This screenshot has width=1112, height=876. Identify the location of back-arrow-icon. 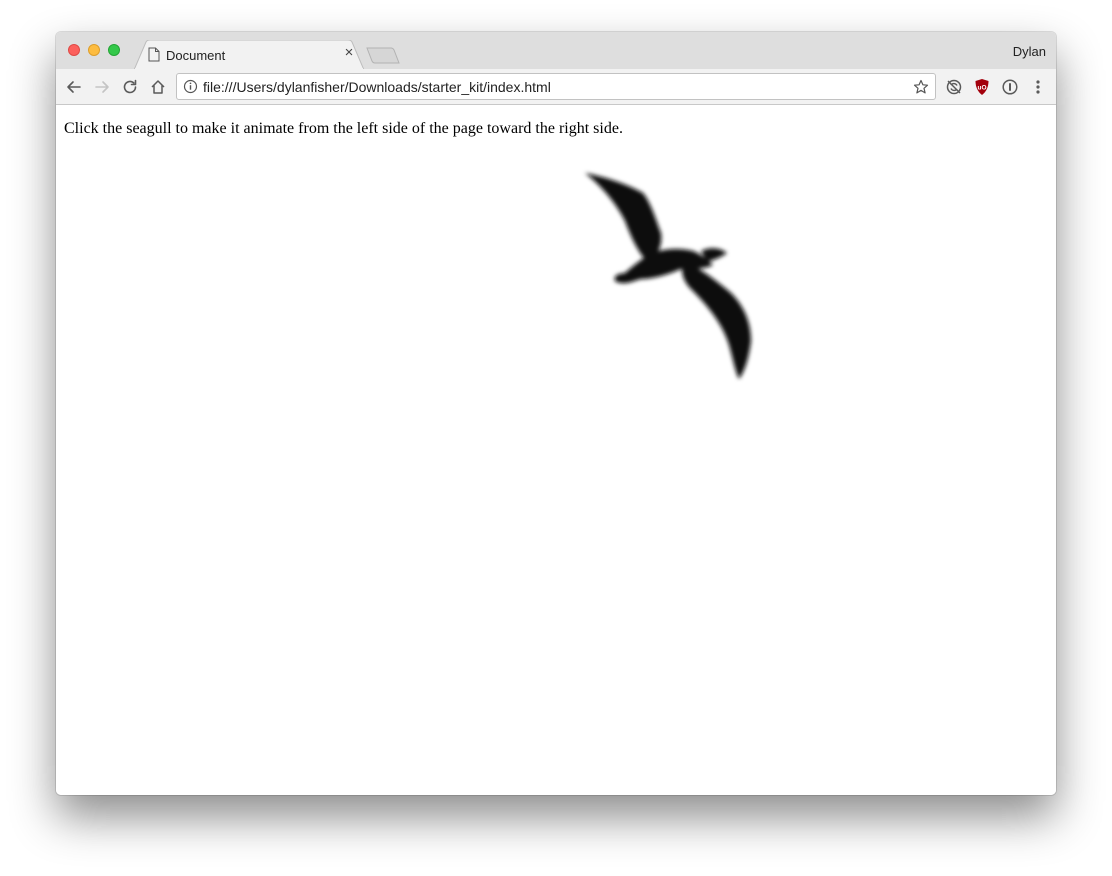
(74, 87).